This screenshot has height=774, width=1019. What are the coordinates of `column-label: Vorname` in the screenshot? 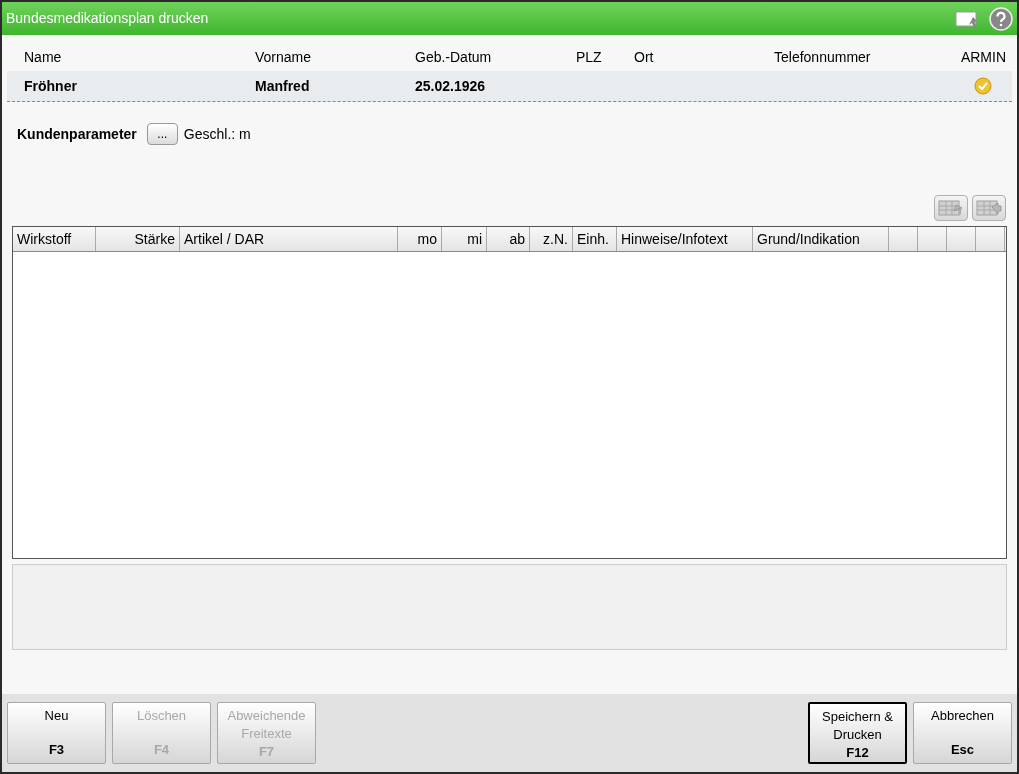 It's located at (284, 57).